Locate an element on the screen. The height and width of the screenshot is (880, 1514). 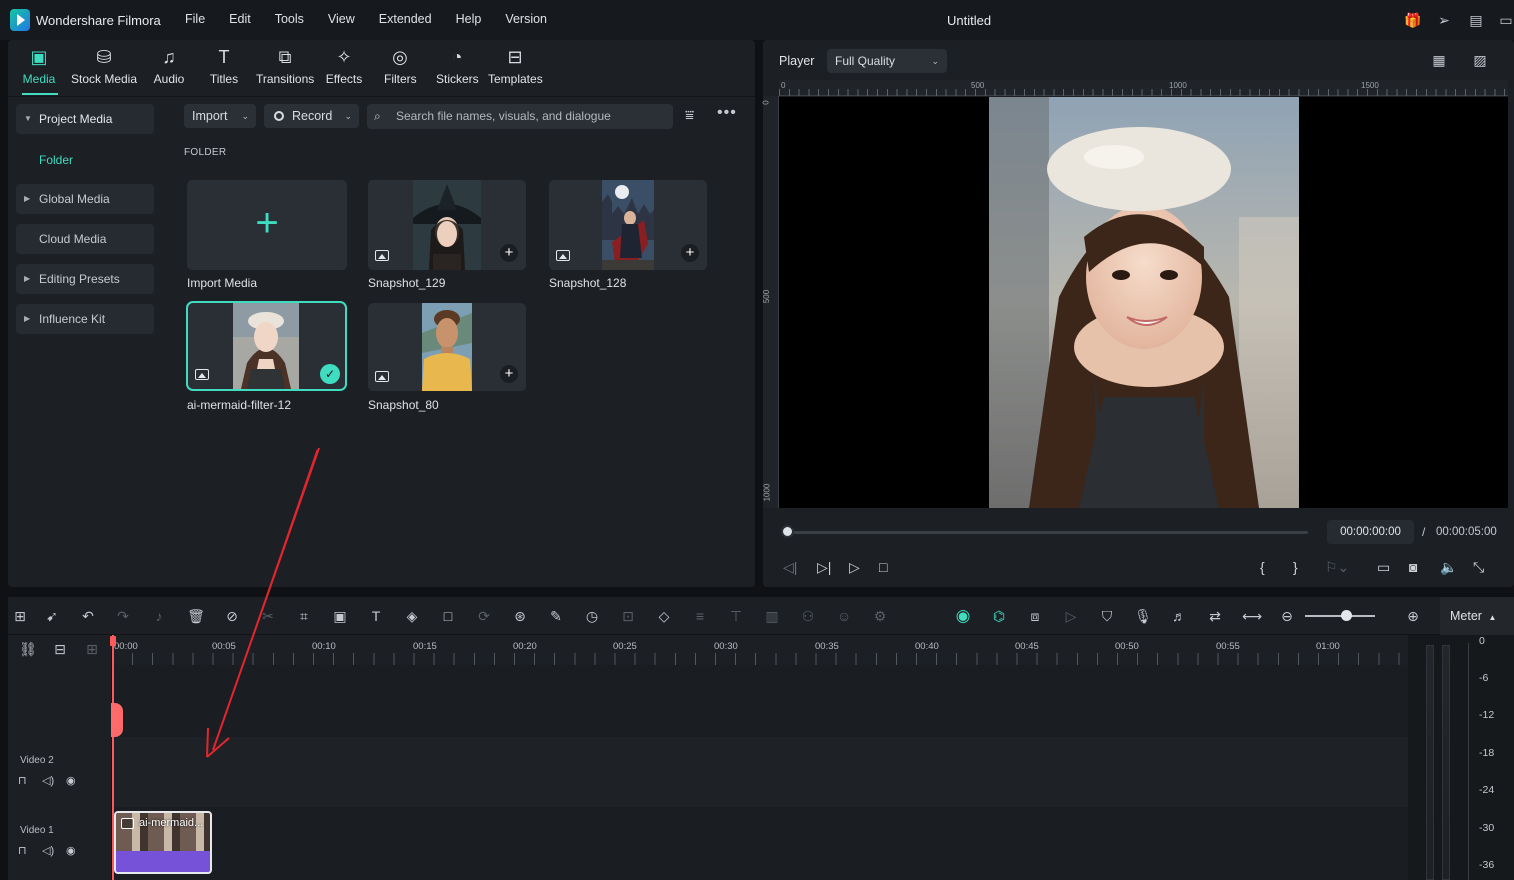
color-icon: ⊛ is located at coordinates (520, 616).